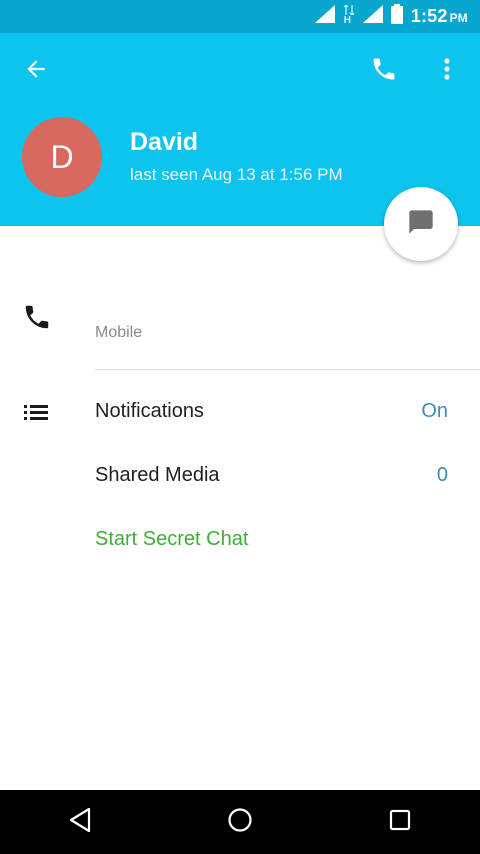 The image size is (480, 854). What do you see at coordinates (149, 411) in the screenshot?
I see `notifications-label: Notifications` at bounding box center [149, 411].